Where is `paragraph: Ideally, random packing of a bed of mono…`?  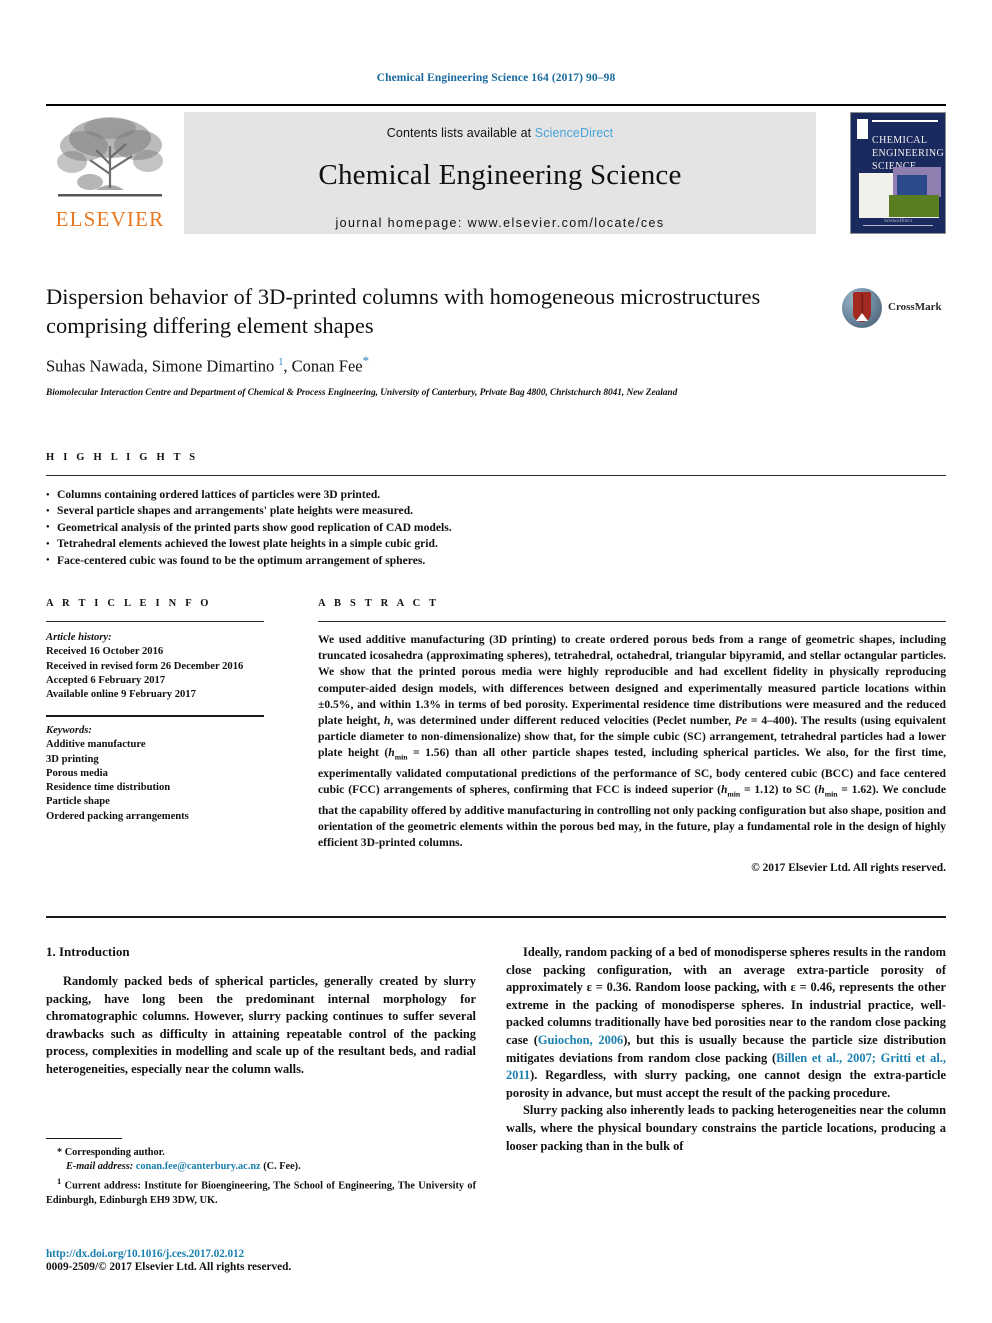
paragraph: Ideally, random packing of a bed of mono… is located at coordinates (726, 1022).